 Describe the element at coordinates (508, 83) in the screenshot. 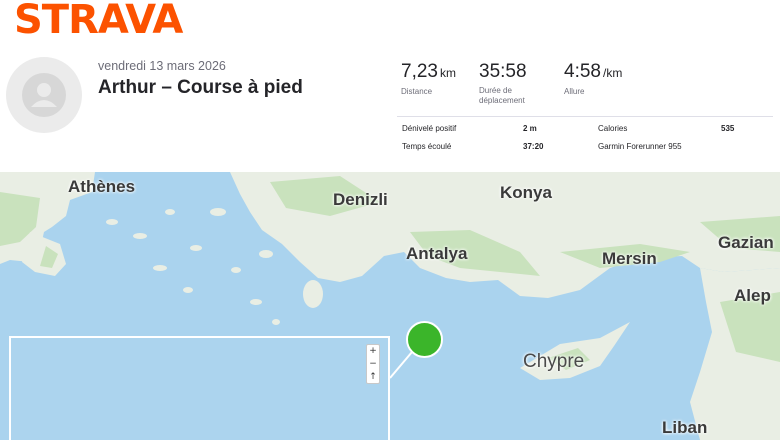

I see `stat-moving-time: 35:58 Durée de déplacement` at that location.